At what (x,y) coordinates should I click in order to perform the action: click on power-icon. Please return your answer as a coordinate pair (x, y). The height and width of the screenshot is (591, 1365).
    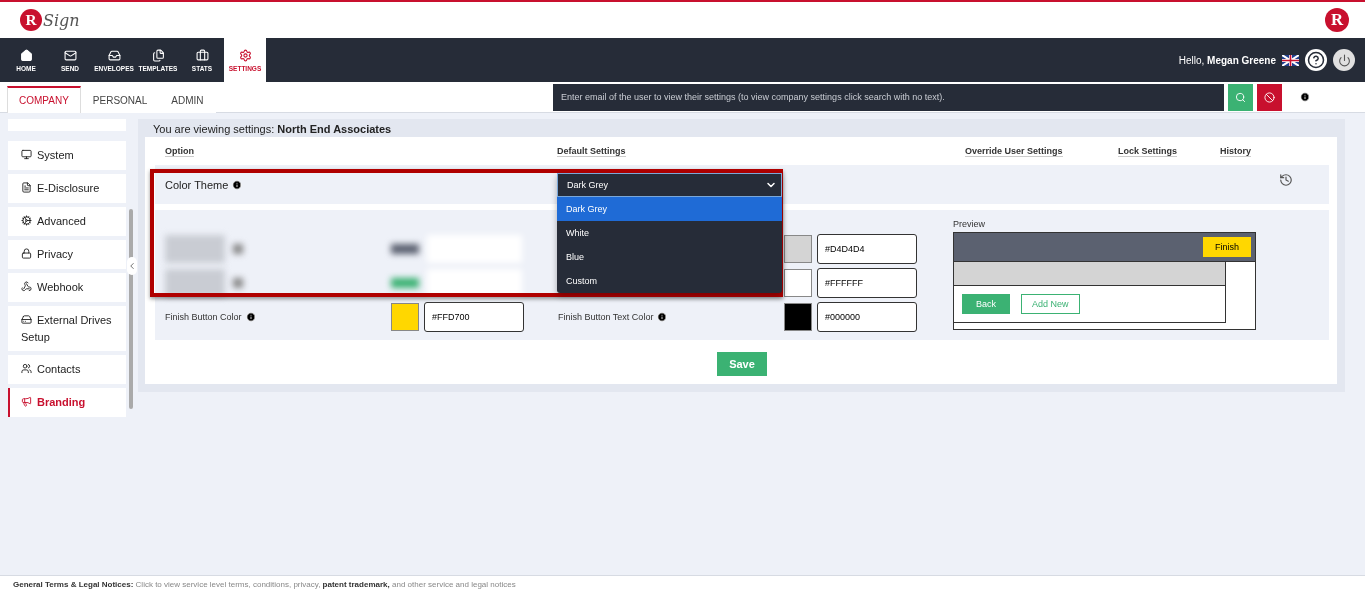
    Looking at the image, I should click on (1344, 60).